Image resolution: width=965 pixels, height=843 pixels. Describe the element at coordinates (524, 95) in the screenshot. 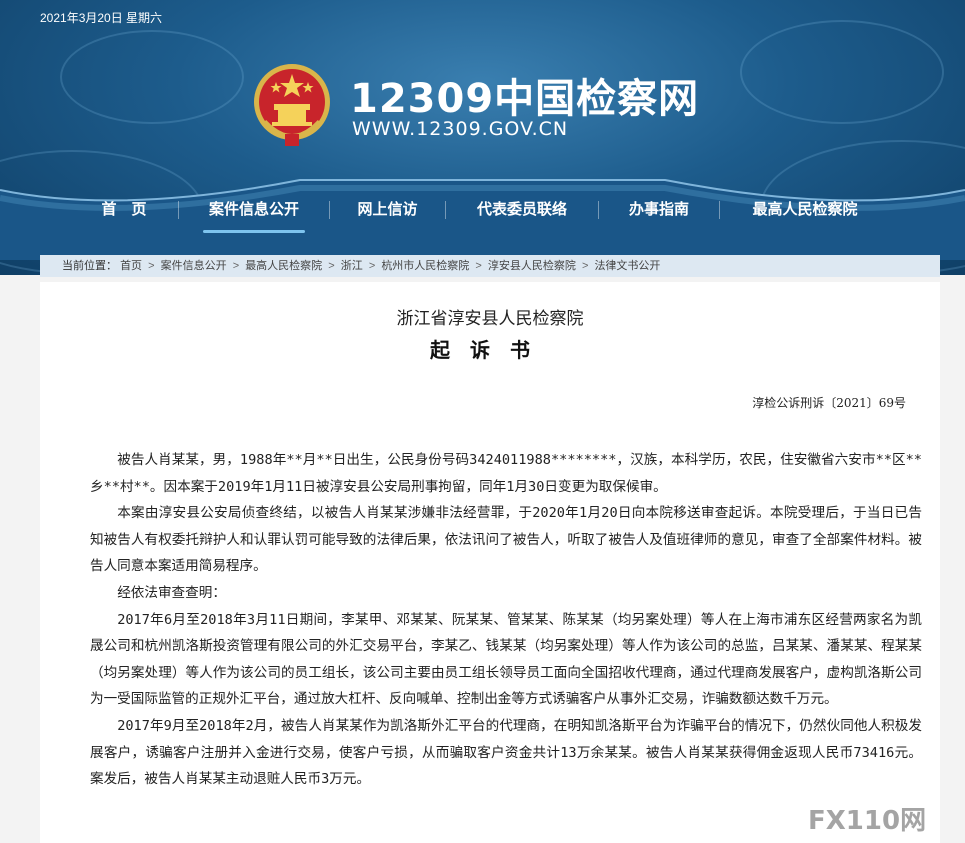

I see `site-title: 12309中国检察网` at that location.